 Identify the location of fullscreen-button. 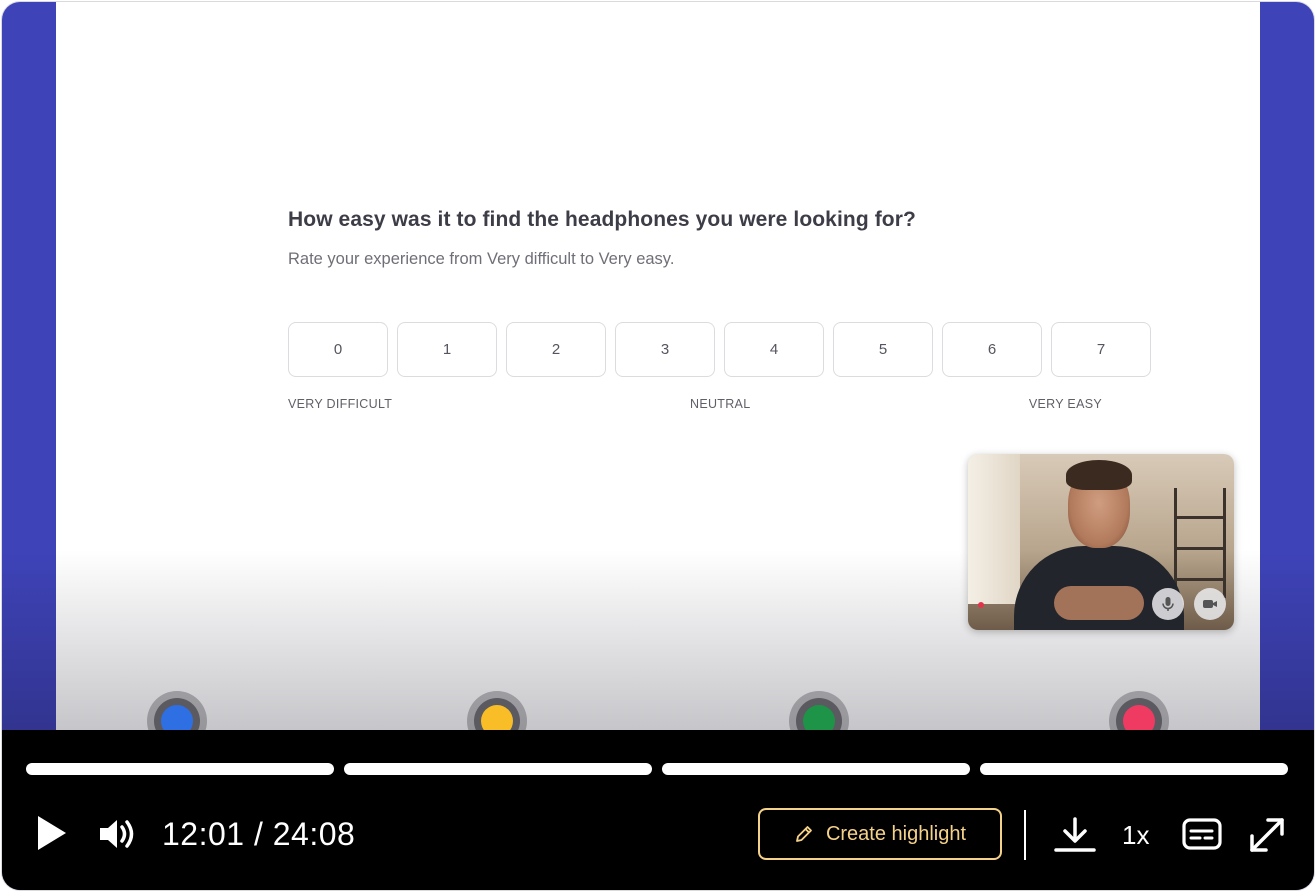
(1267, 837).